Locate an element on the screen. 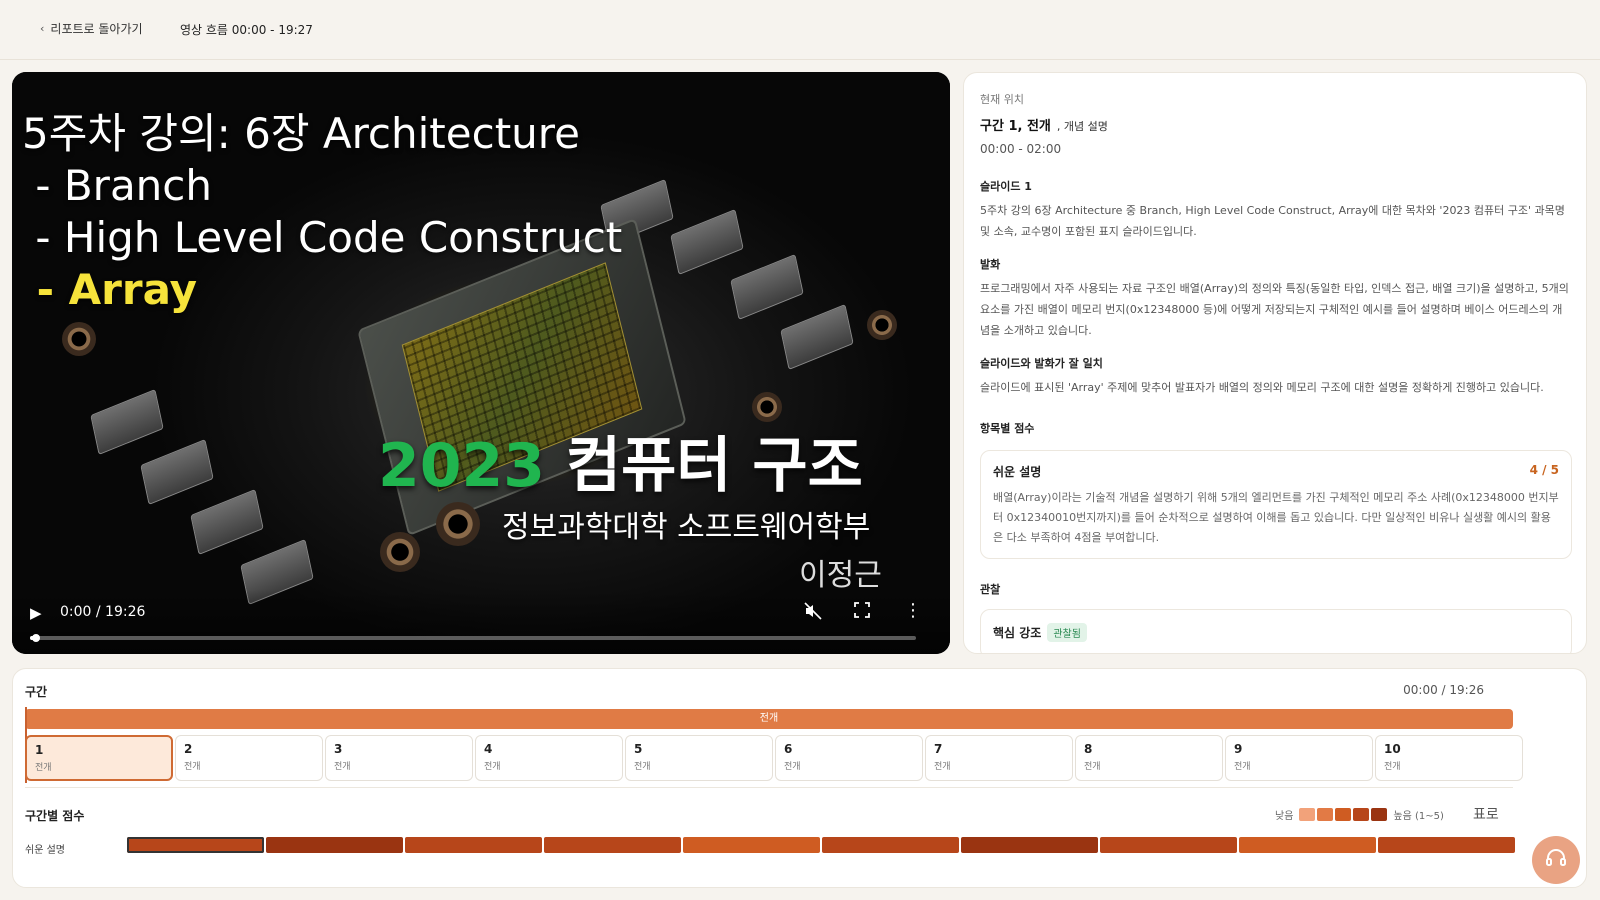 This screenshot has height=900, width=1600. segment-number: 6 is located at coordinates (788, 749).